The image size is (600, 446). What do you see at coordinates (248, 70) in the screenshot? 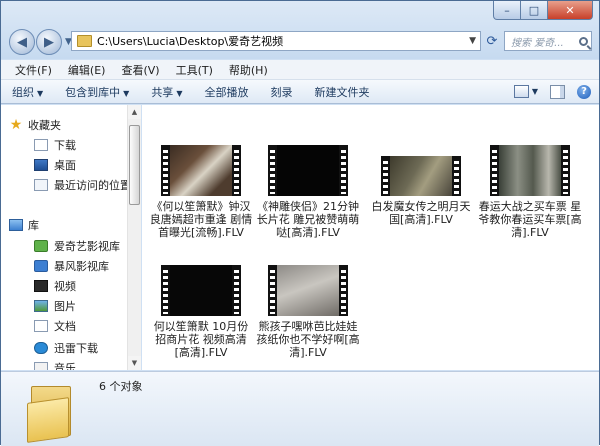
I see `menu-help: 帮助(H)` at bounding box center [248, 70].